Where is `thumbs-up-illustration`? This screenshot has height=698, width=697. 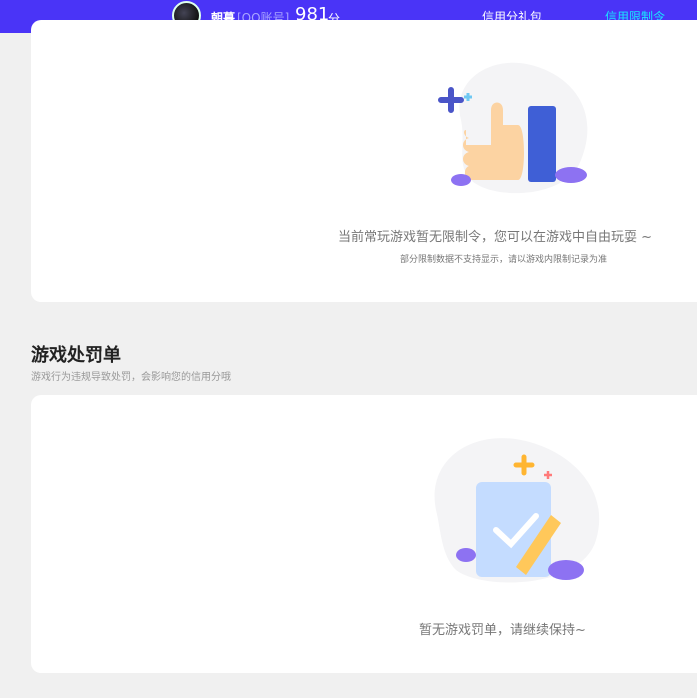
thumbs-up-illustration is located at coordinates (513, 128).